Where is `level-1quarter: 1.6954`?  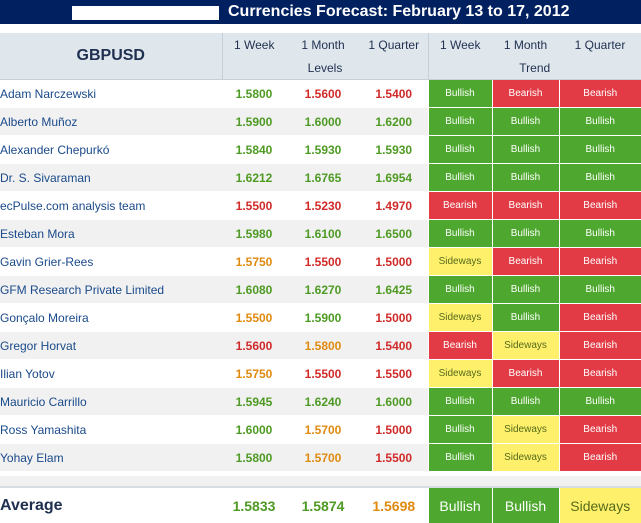
level-1quarter: 1.6954 is located at coordinates (394, 177).